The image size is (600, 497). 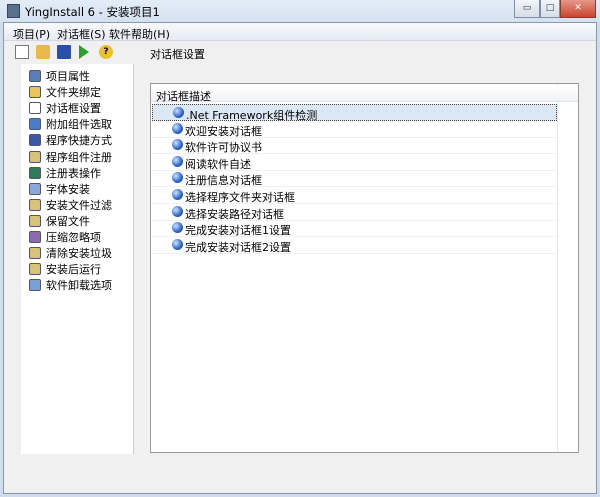 I want to click on sidebar-item-label: 文件夹绑定, so click(x=73, y=93).